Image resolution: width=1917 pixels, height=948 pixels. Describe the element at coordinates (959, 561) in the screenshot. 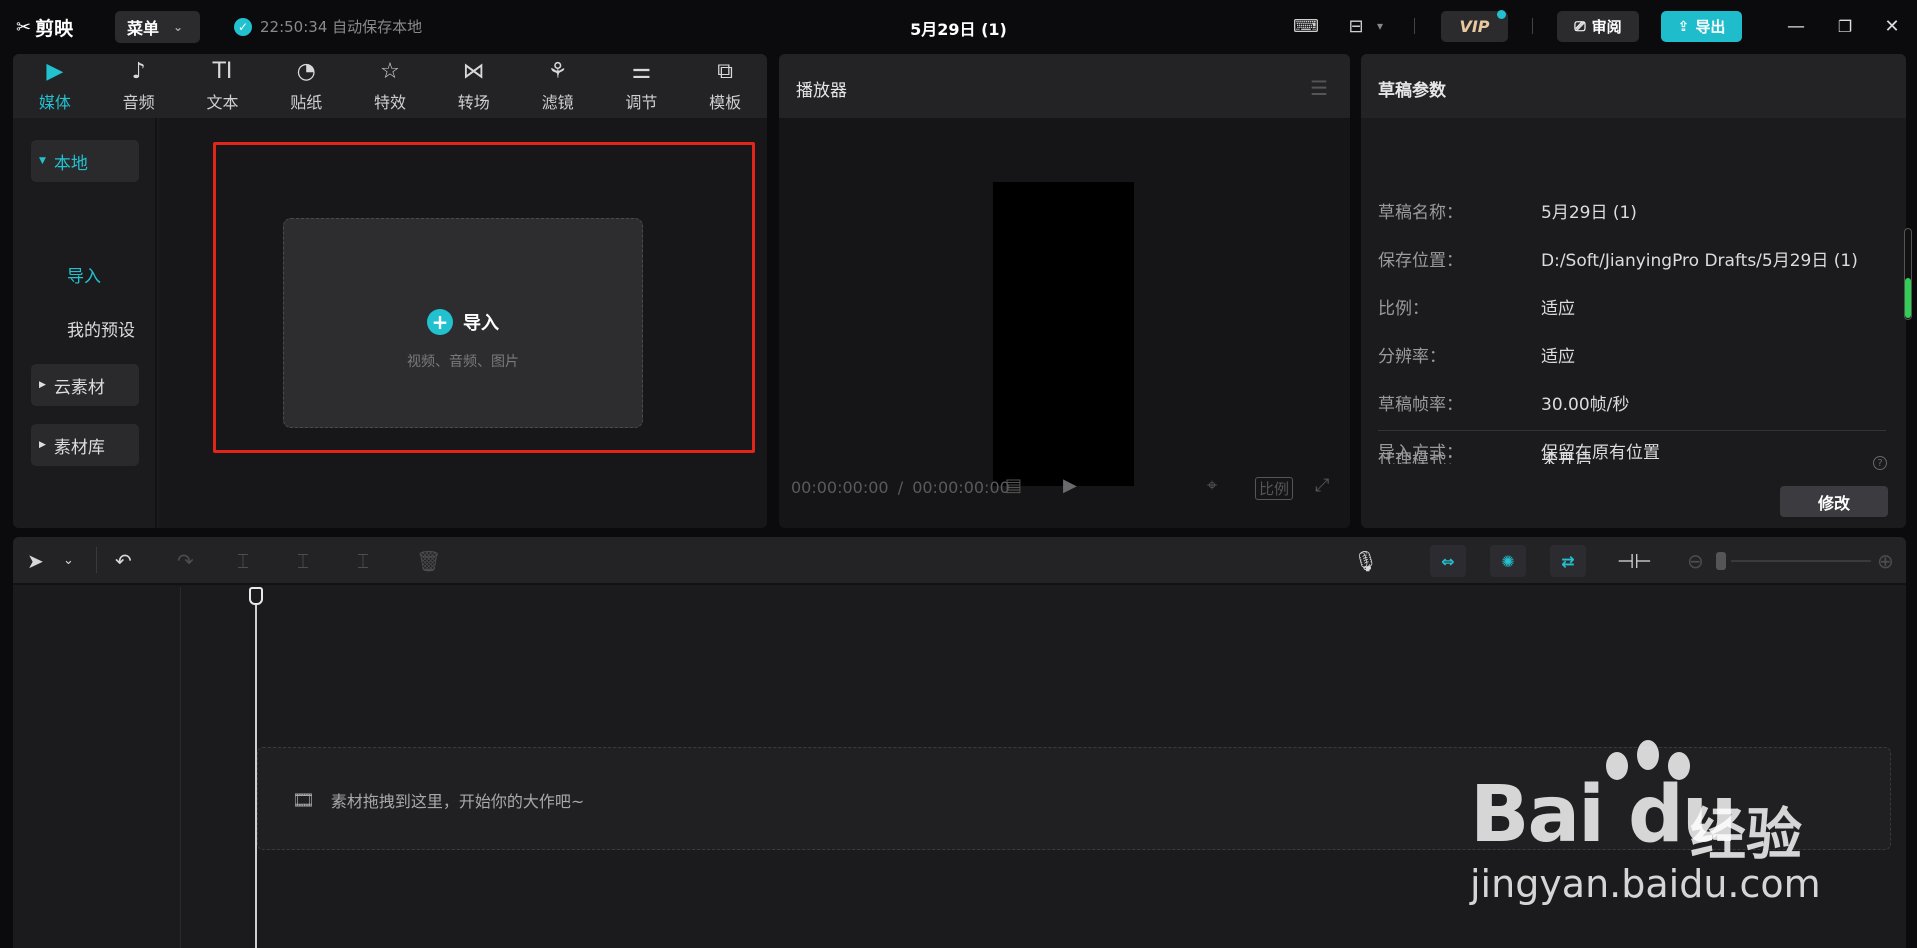

I see `timeline-toolbar: ➤ ⌄ ↶ ↷ ⌶ ⌶ ⌶ 🗑 🎙 ⇔ ✺ ⇄ ⊣⊢ ⊖ ⊕` at that location.